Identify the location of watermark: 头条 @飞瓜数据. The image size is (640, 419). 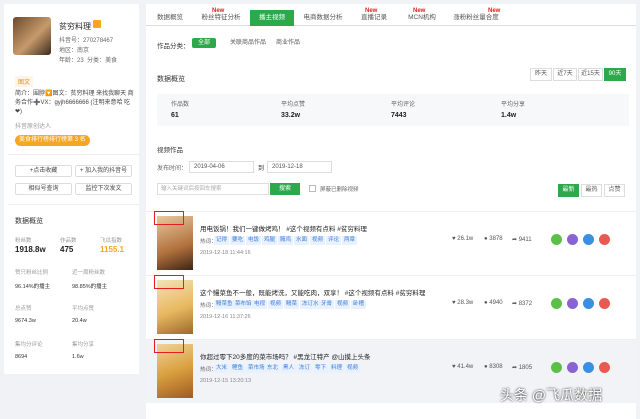
(551, 395).